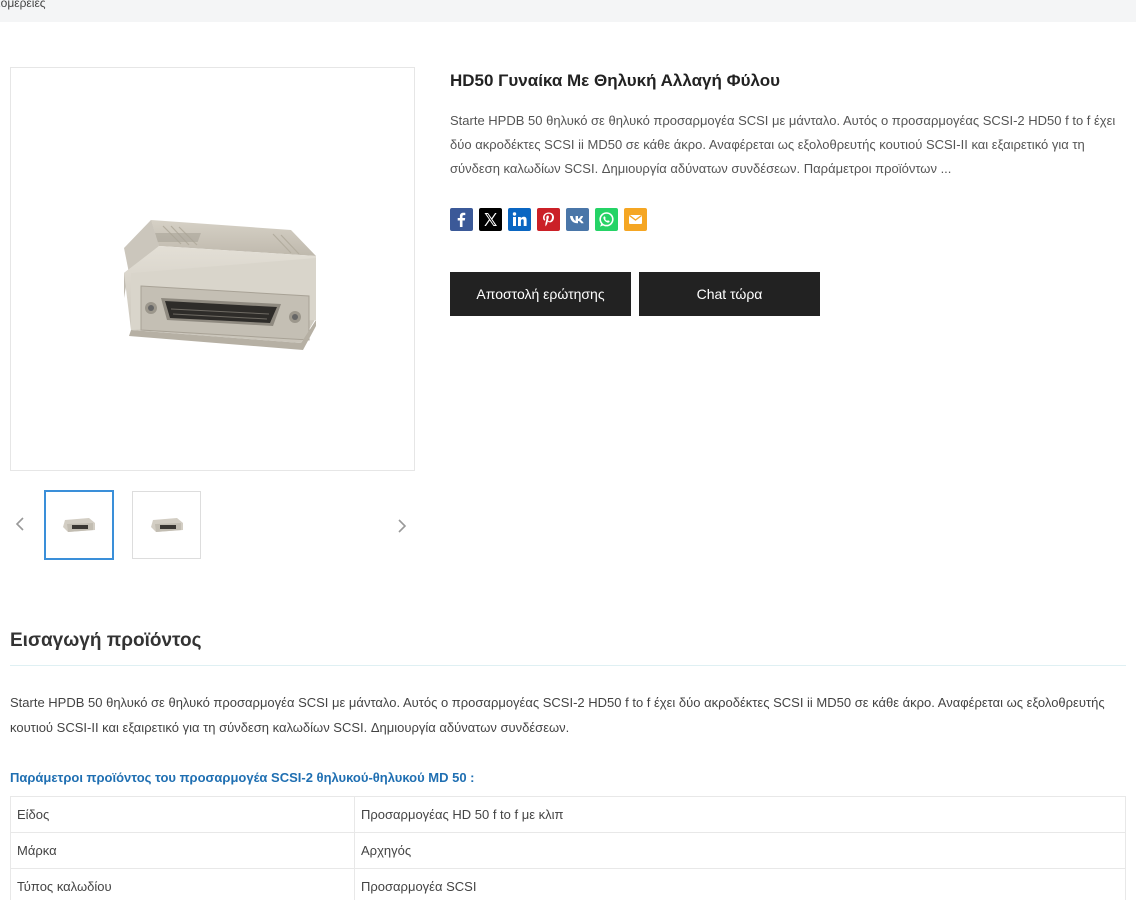 This screenshot has height=900, width=1136. What do you see at coordinates (106, 640) in the screenshot?
I see `introduction-heading: Εισαγωγή προϊόντος` at bounding box center [106, 640].